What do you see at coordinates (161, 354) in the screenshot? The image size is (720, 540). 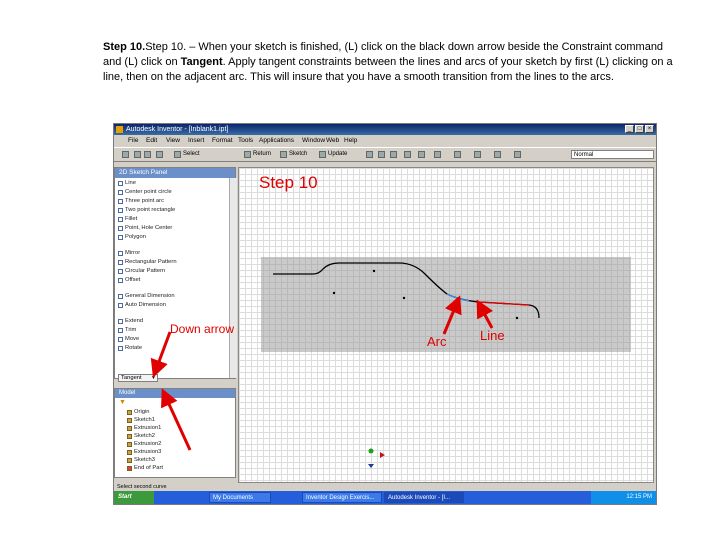 I see `down-arrow-pointer` at bounding box center [161, 354].